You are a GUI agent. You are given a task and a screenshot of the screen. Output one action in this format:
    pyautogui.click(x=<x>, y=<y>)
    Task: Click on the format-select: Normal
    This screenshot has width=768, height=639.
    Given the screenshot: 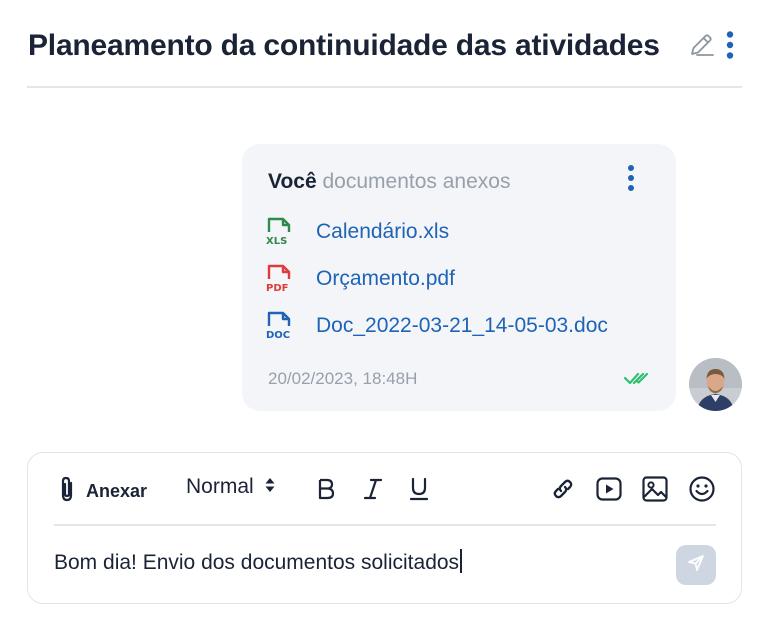 What is the action you would take?
    pyautogui.click(x=231, y=487)
    